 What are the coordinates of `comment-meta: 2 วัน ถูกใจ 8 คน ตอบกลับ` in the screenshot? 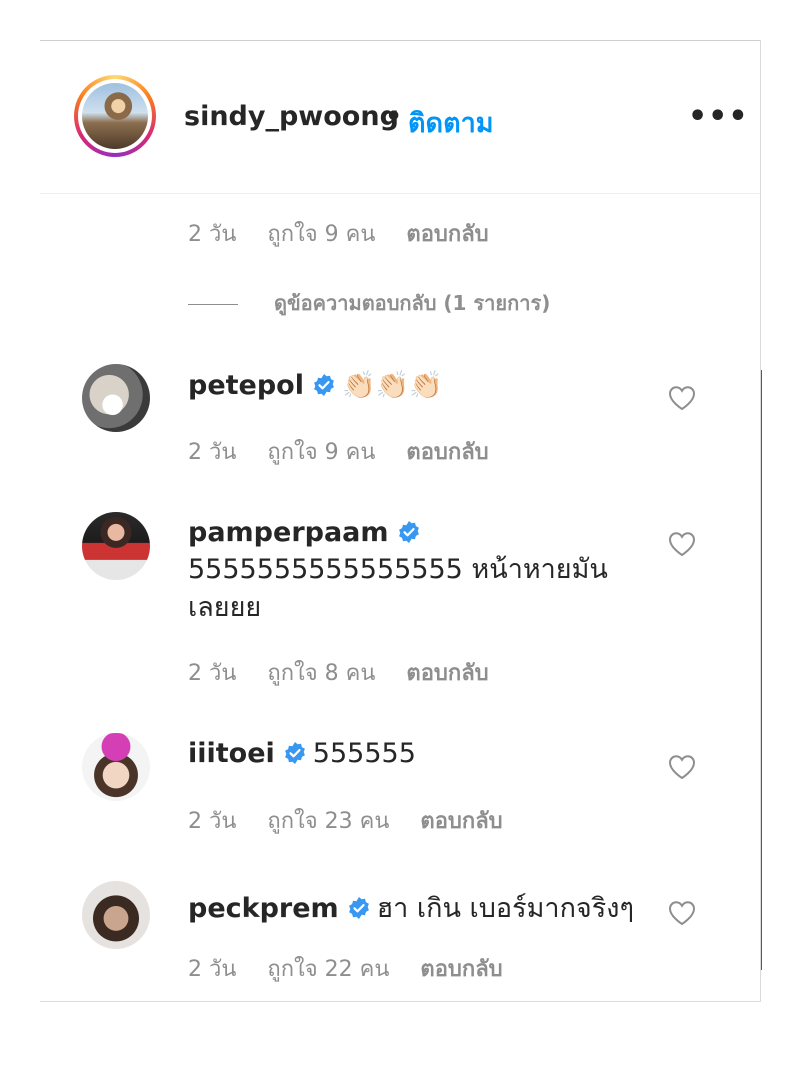 It's located at (350, 672).